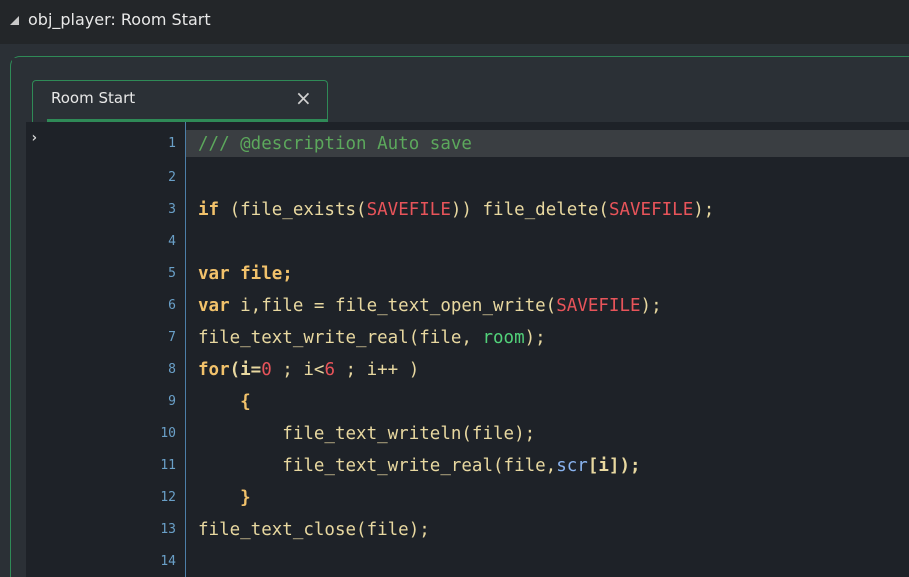 The width and height of the screenshot is (909, 577). I want to click on array-token: scr, so click(572, 466).